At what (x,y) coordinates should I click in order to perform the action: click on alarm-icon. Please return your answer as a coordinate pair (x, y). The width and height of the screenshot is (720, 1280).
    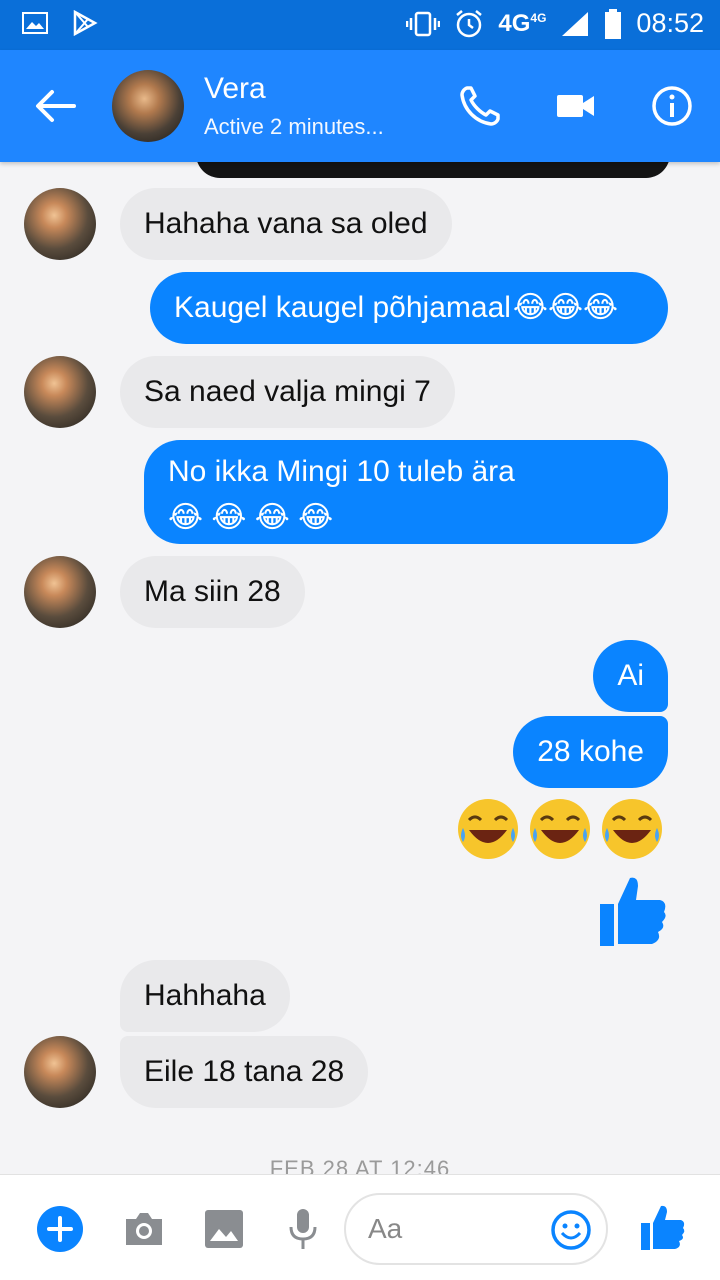
    Looking at the image, I should click on (469, 23).